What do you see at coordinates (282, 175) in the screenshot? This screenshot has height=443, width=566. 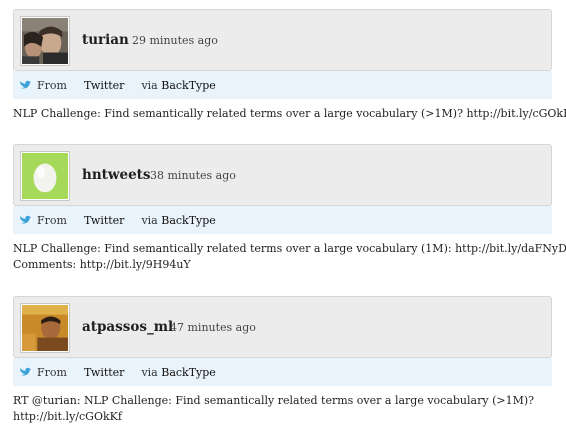 I see `entry-header: hntweets 38 minutes ago` at bounding box center [282, 175].